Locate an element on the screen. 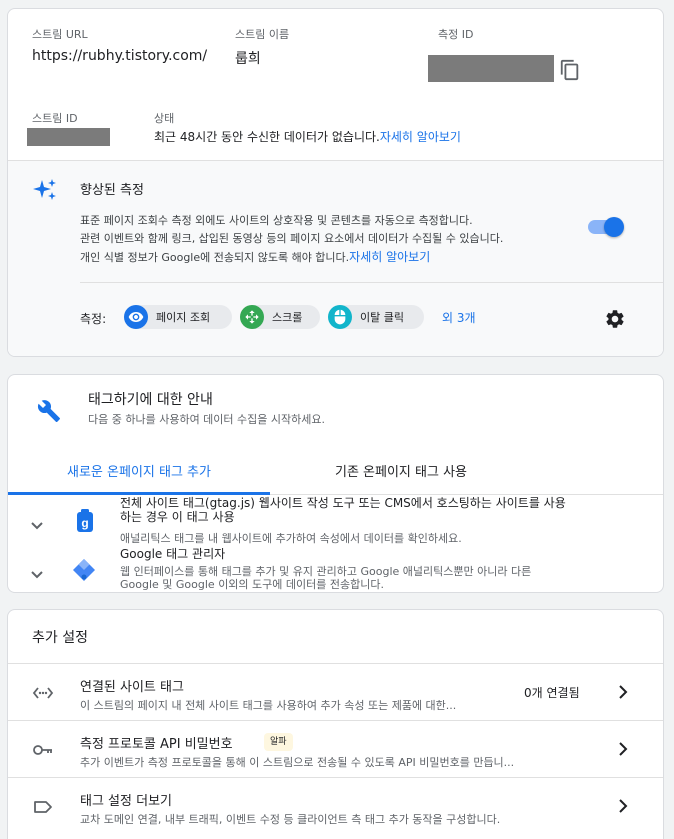 The width and height of the screenshot is (674, 839). enhanced-divider is located at coordinates (371, 282).